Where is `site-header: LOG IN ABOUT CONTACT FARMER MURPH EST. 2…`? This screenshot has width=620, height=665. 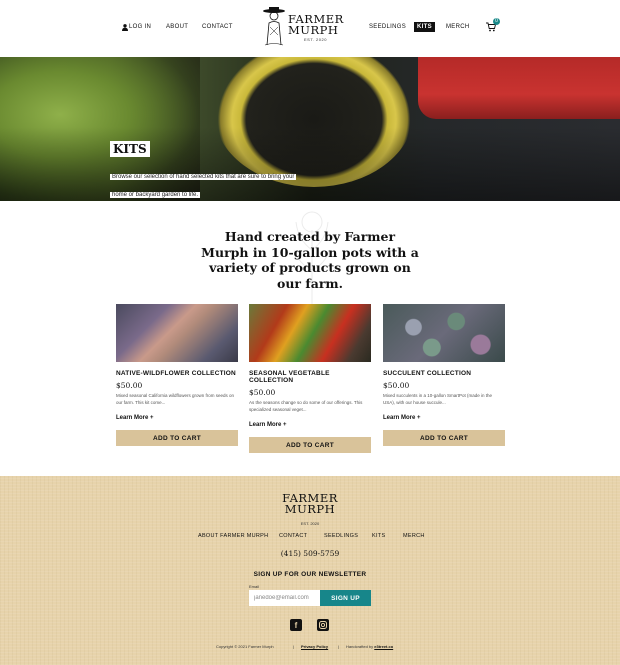
site-header: LOG IN ABOUT CONTACT FARMER MURPH EST. 2… is located at coordinates (310, 28).